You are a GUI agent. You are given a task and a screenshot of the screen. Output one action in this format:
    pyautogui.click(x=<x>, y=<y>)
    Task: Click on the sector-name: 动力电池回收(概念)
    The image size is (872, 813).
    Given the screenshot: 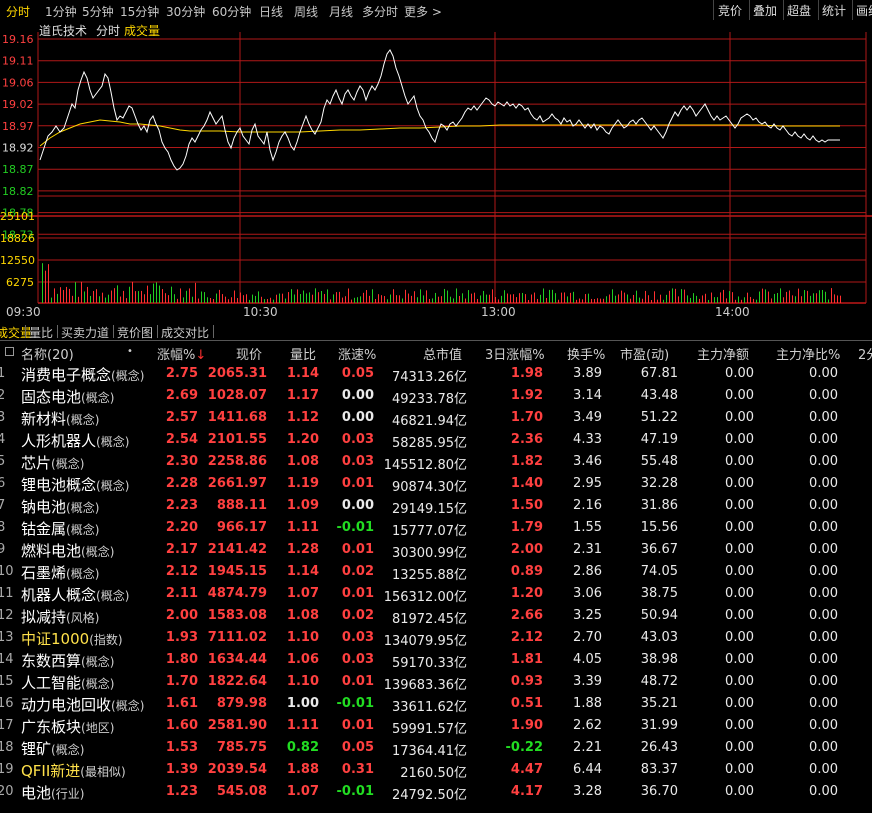 What is the action you would take?
    pyautogui.click(x=82, y=704)
    